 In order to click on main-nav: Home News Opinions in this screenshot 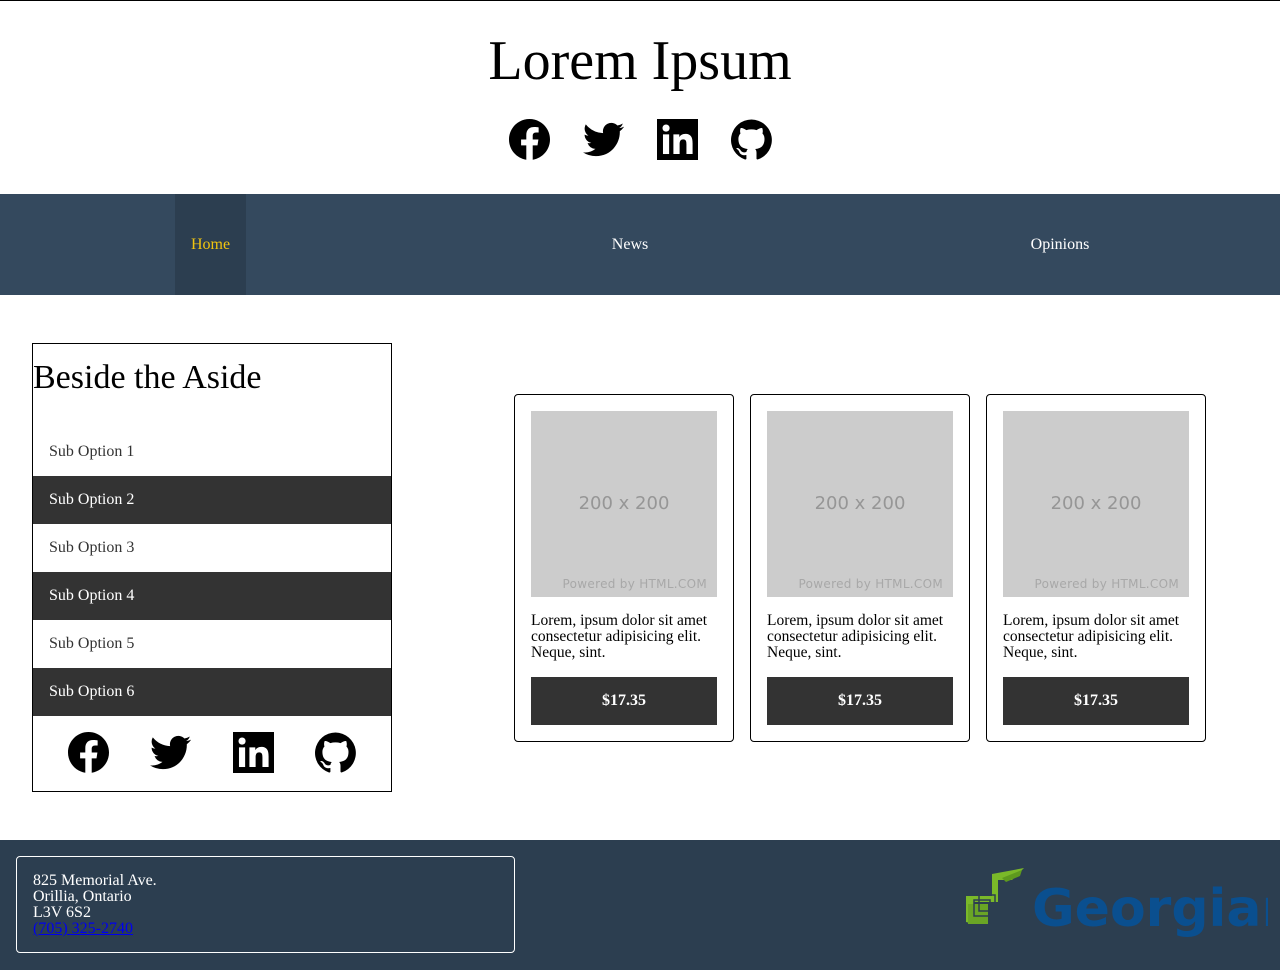, I will do `click(640, 244)`.